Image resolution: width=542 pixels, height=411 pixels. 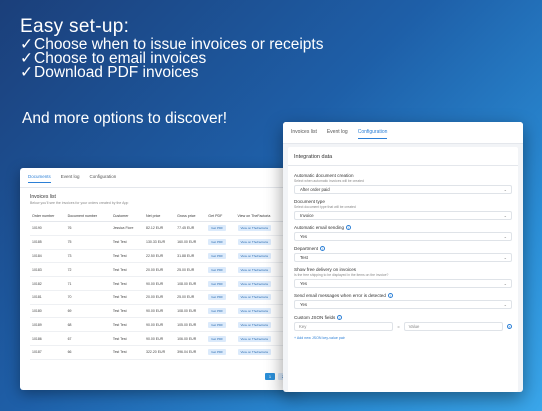 I want to click on json-key-input: Key, so click(x=344, y=326).